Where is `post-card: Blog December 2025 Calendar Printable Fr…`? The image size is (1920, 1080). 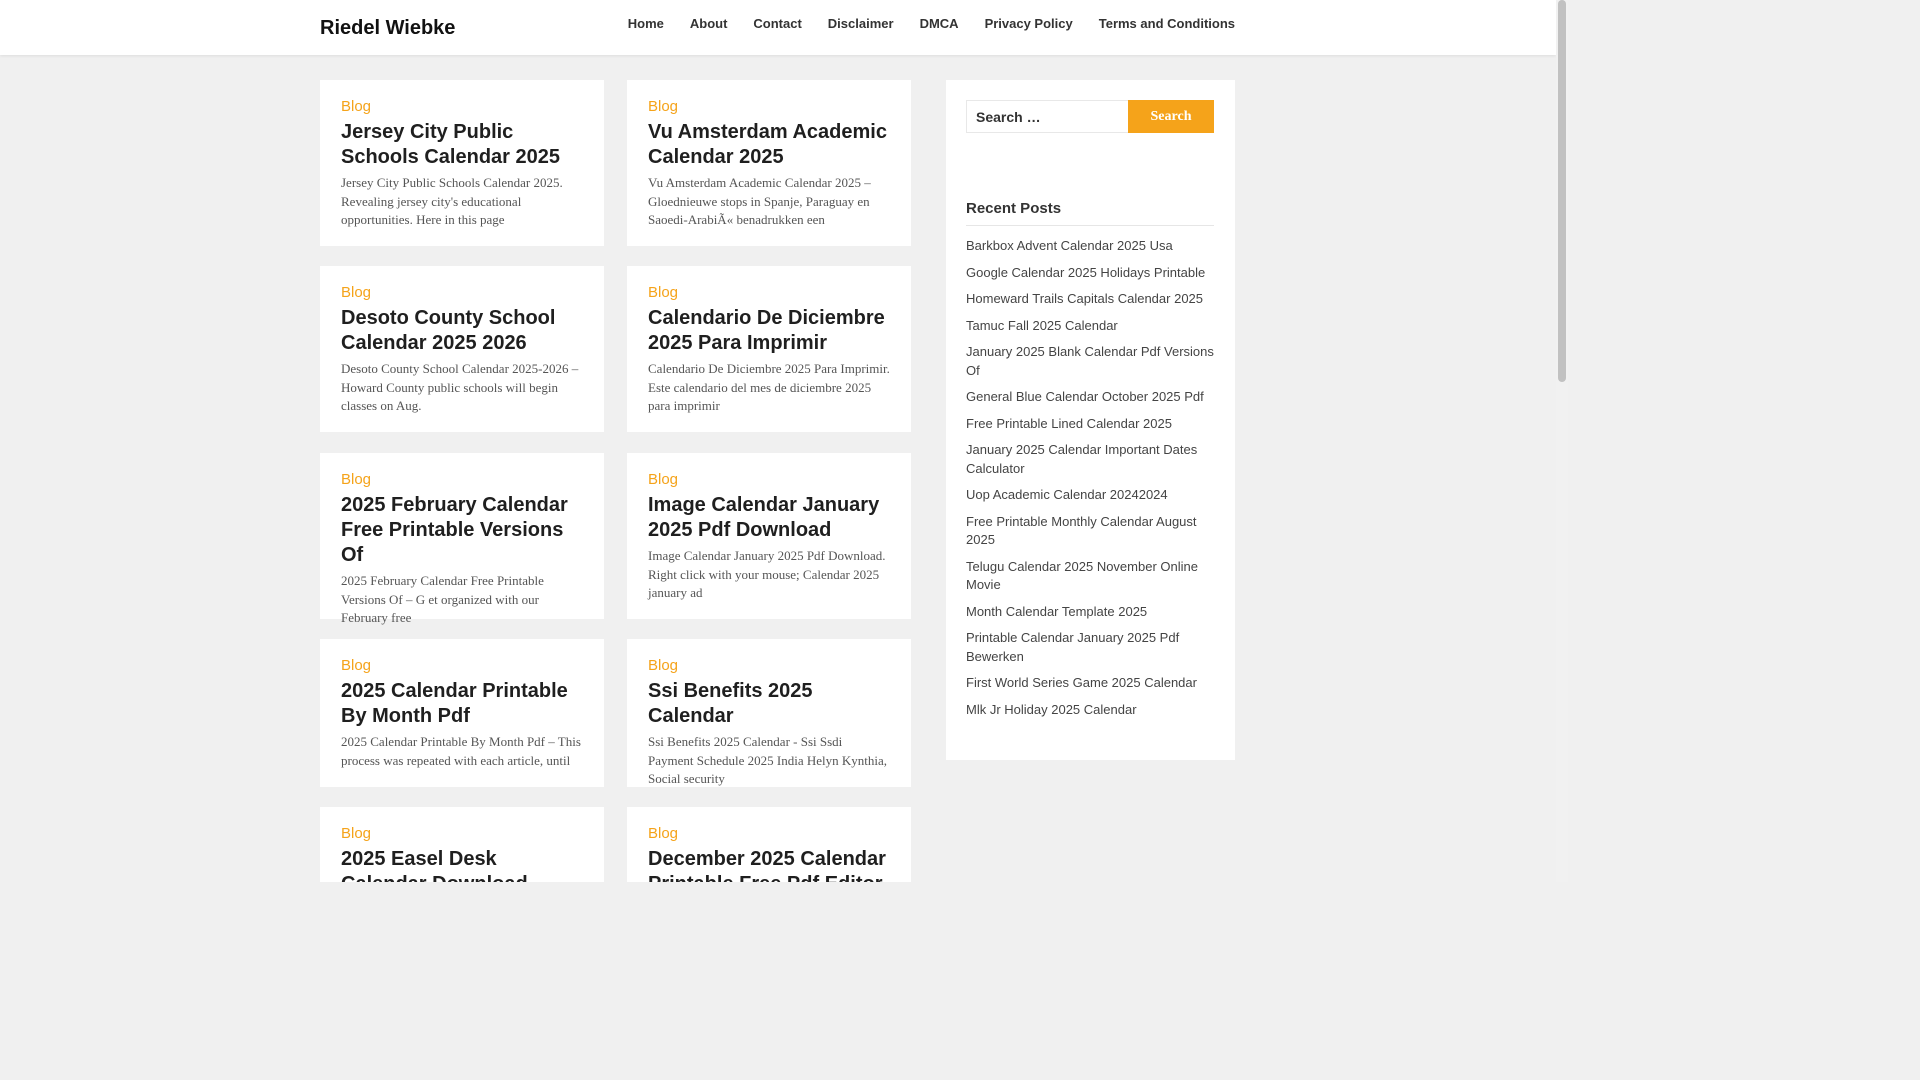 post-card: Blog December 2025 Calendar Printable Fr… is located at coordinates (769, 844).